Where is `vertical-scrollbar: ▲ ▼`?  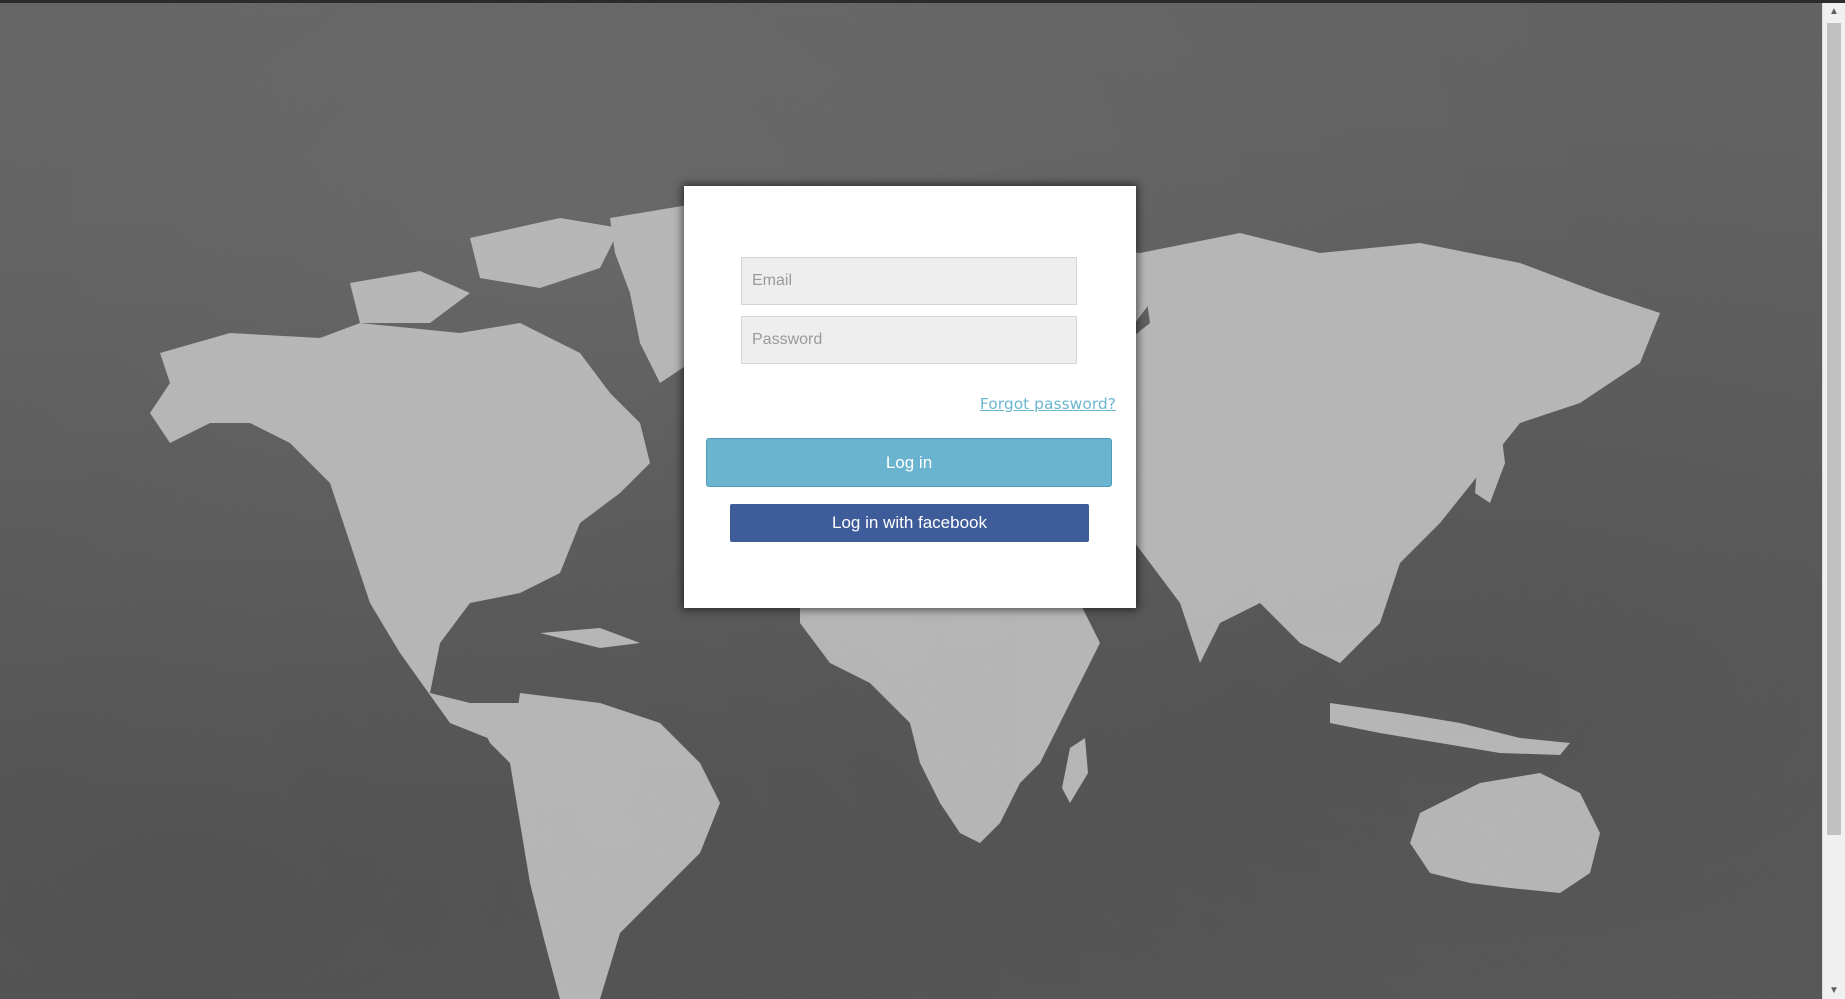
vertical-scrollbar: ▲ ▼ is located at coordinates (1833, 501).